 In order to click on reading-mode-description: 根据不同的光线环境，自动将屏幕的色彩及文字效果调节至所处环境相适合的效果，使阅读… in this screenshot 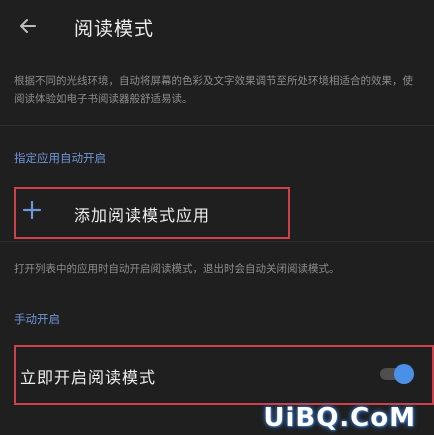, I will do `click(213, 90)`.